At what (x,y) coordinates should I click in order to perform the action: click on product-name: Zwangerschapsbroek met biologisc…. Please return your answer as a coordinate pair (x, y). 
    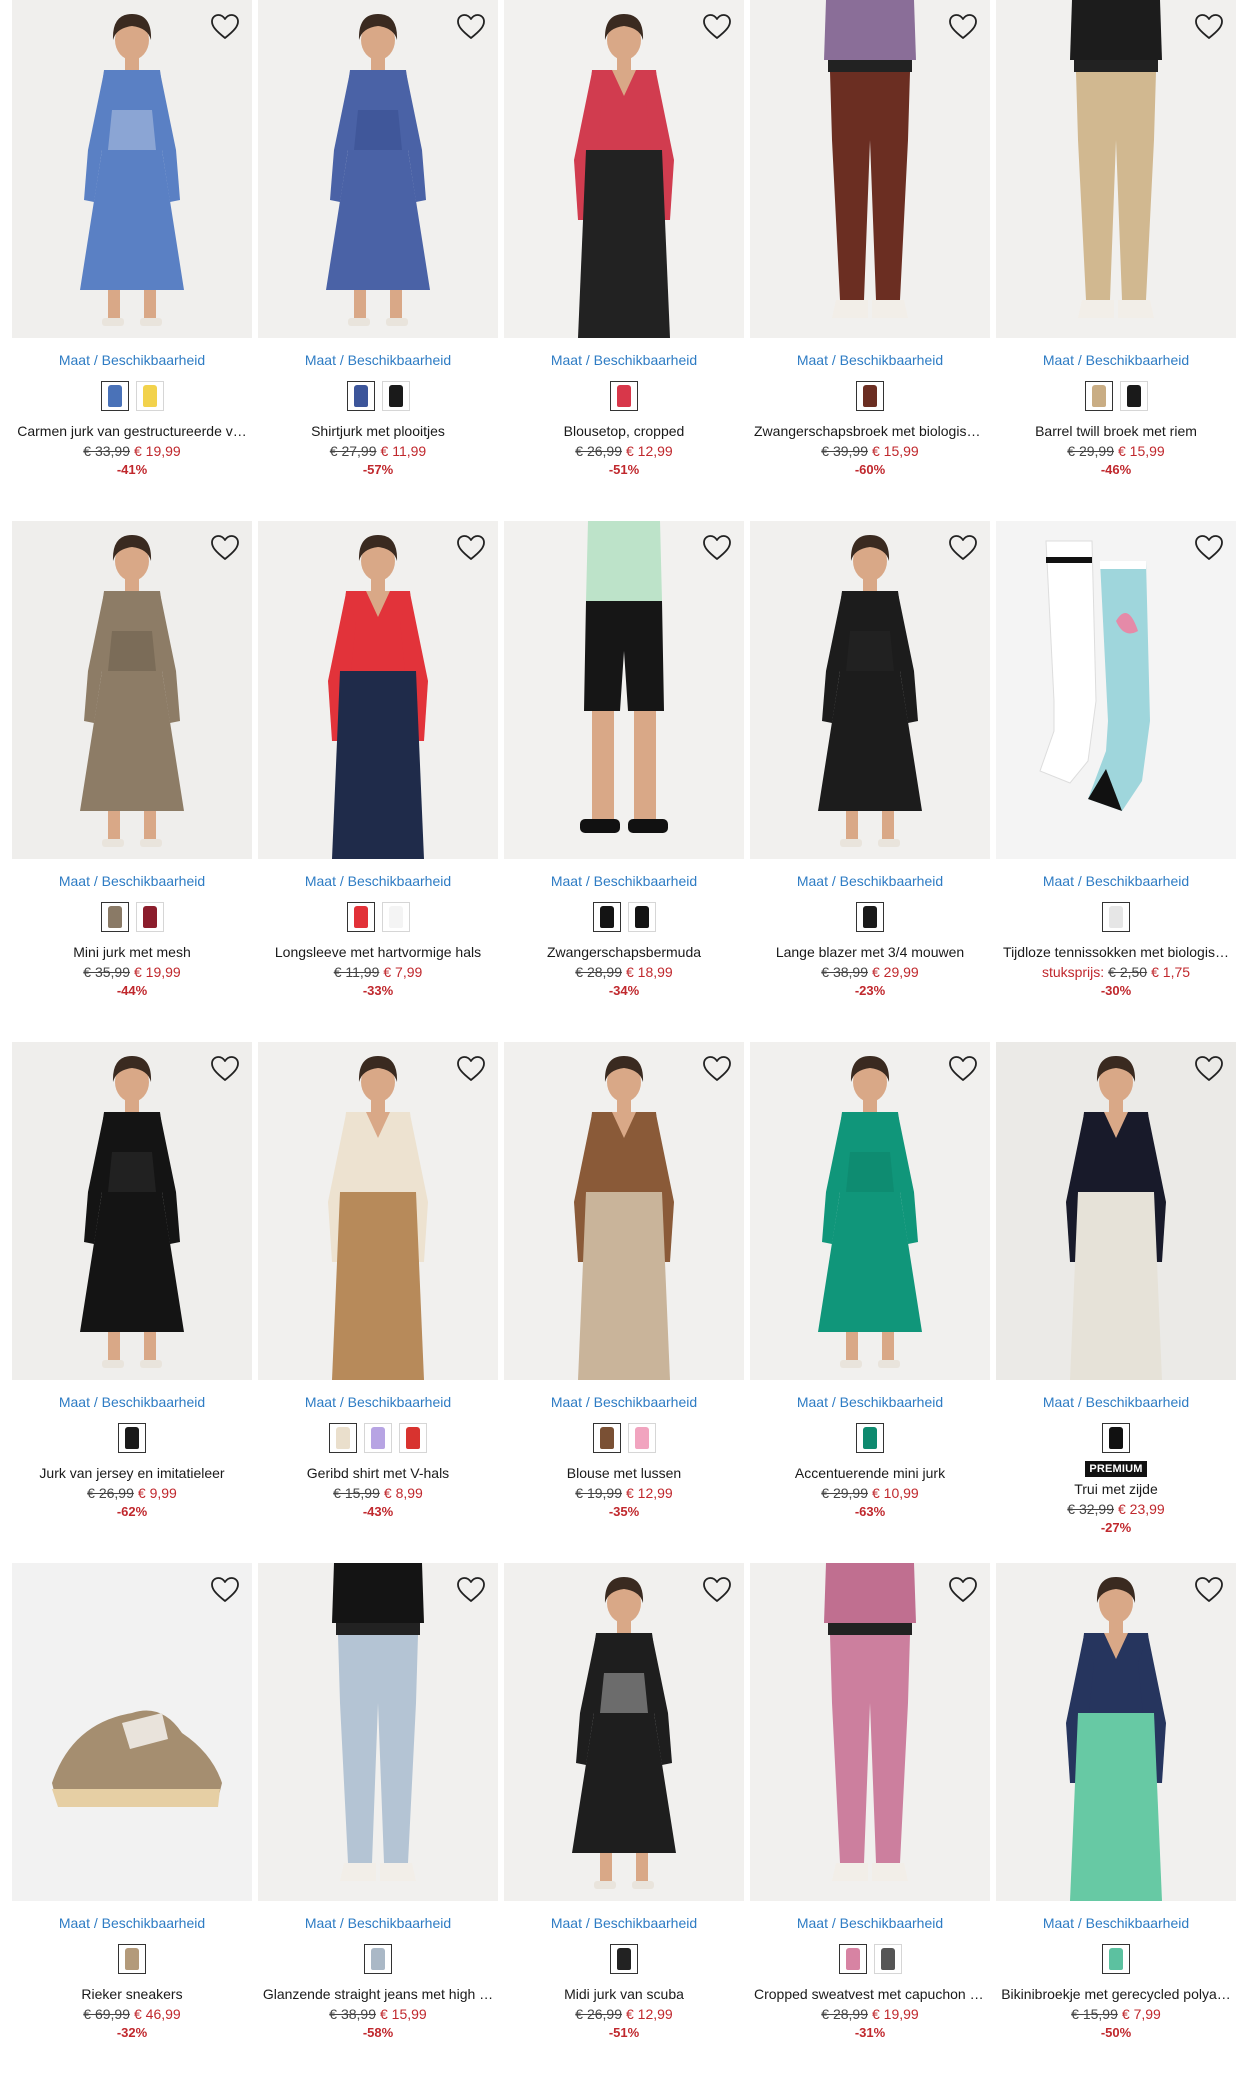
    Looking at the image, I should click on (870, 431).